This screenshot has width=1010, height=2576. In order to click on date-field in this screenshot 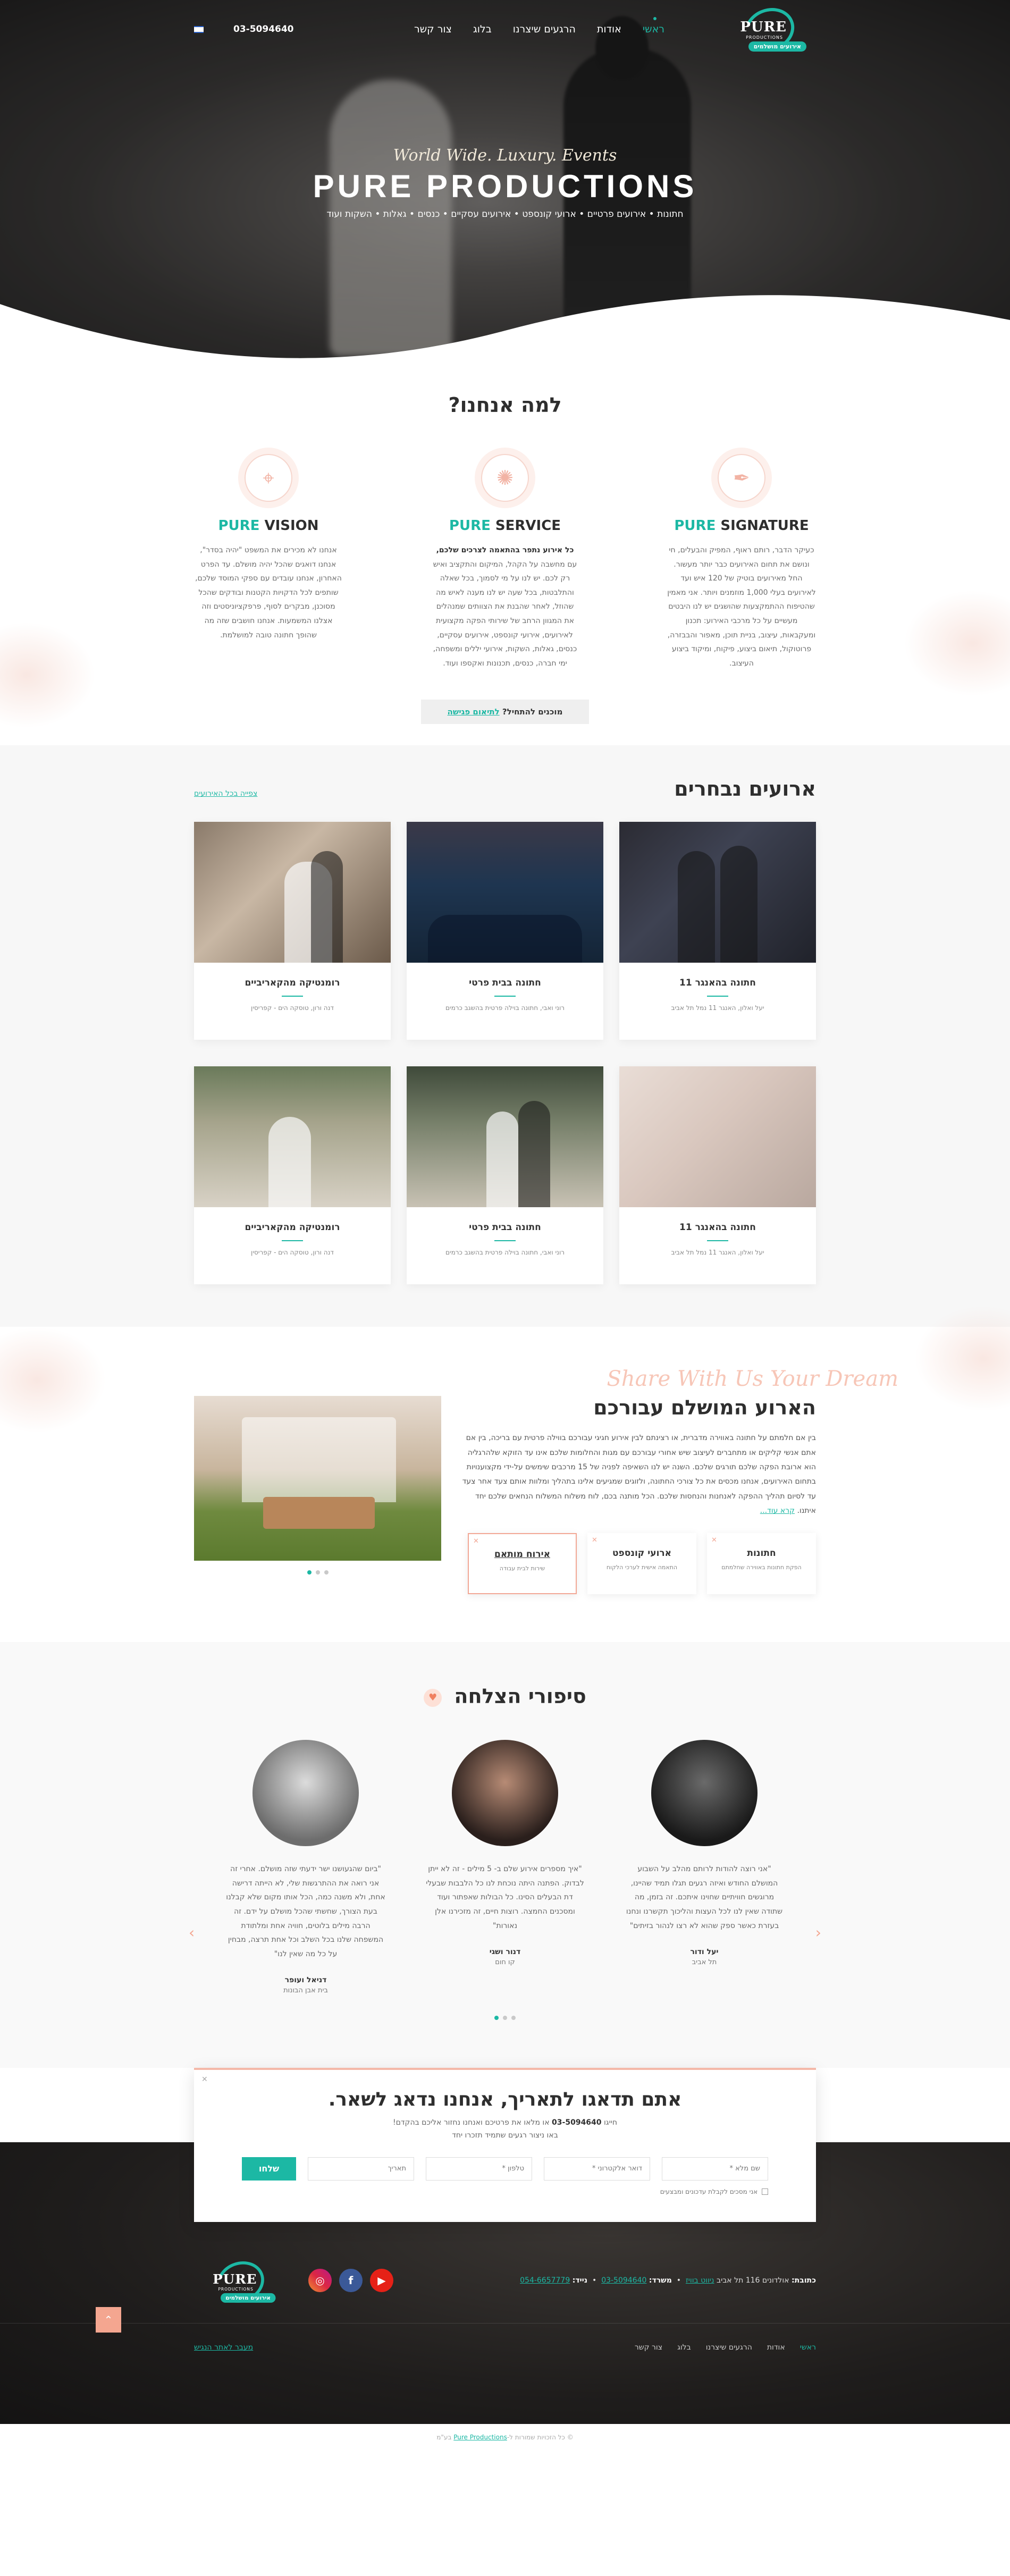, I will do `click(361, 2169)`.